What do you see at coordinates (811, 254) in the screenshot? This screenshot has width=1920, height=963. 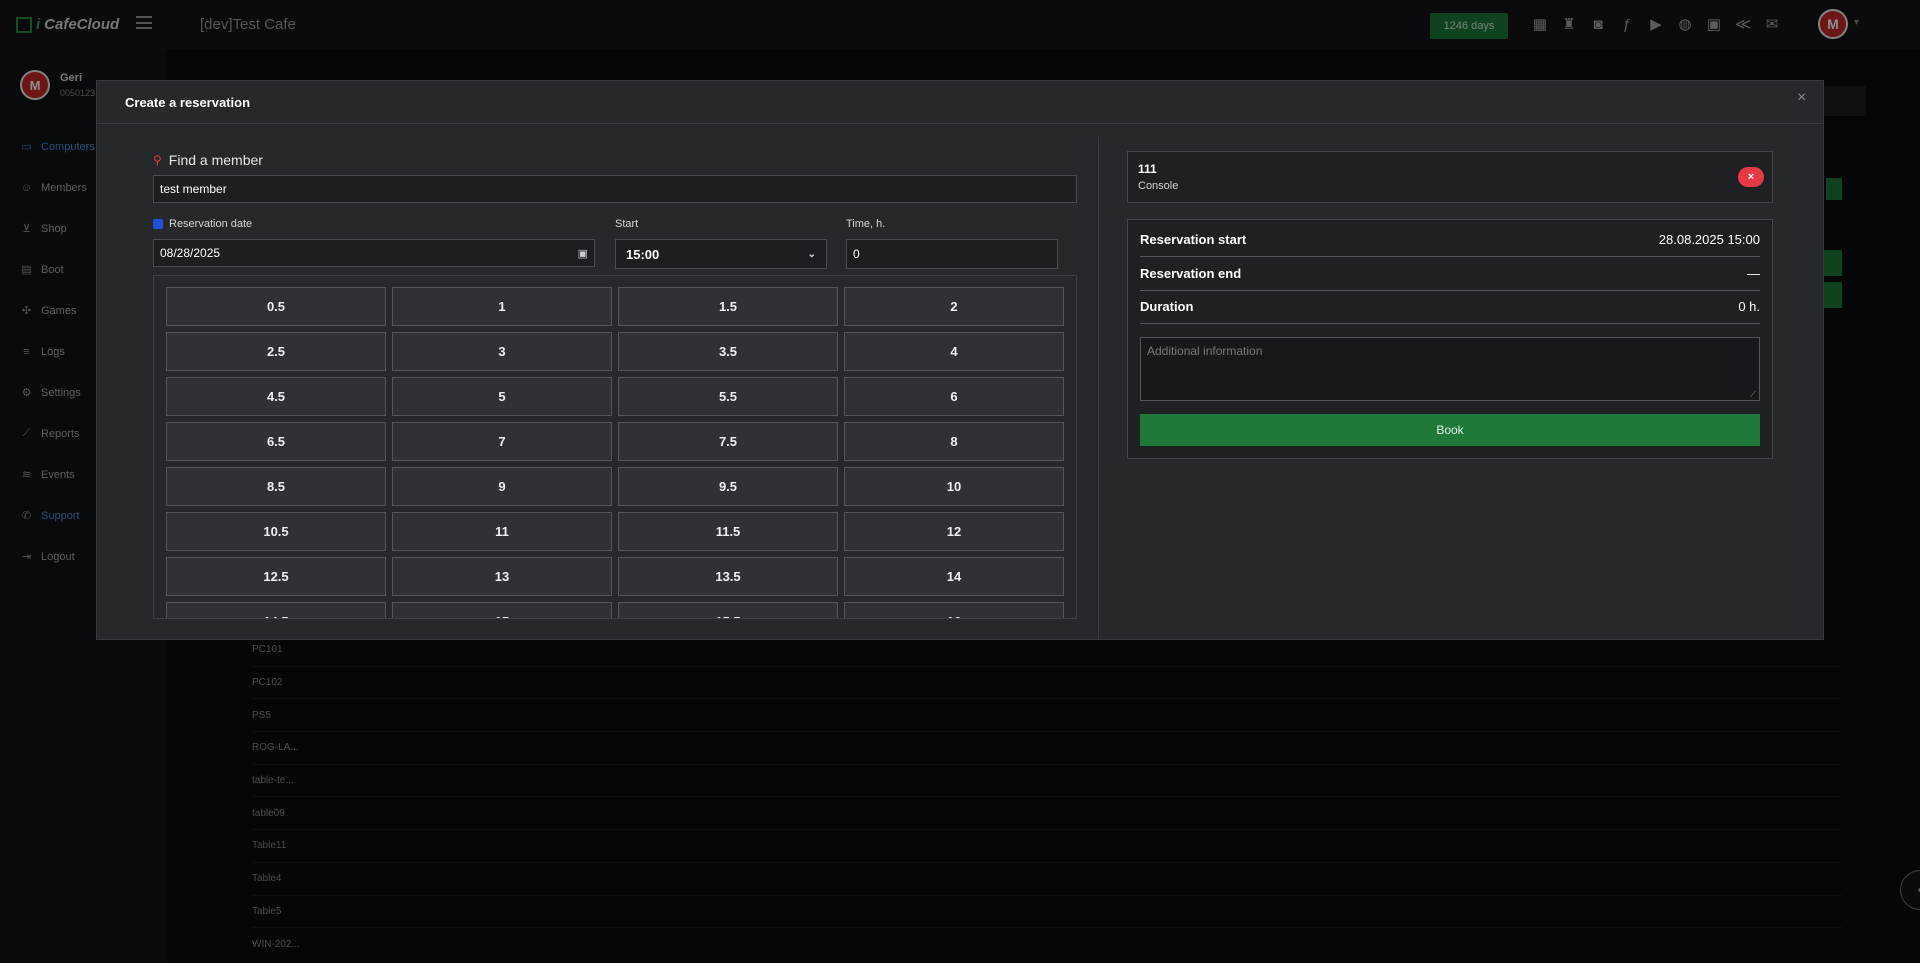 I see `chevron-down-icon: ⌄` at bounding box center [811, 254].